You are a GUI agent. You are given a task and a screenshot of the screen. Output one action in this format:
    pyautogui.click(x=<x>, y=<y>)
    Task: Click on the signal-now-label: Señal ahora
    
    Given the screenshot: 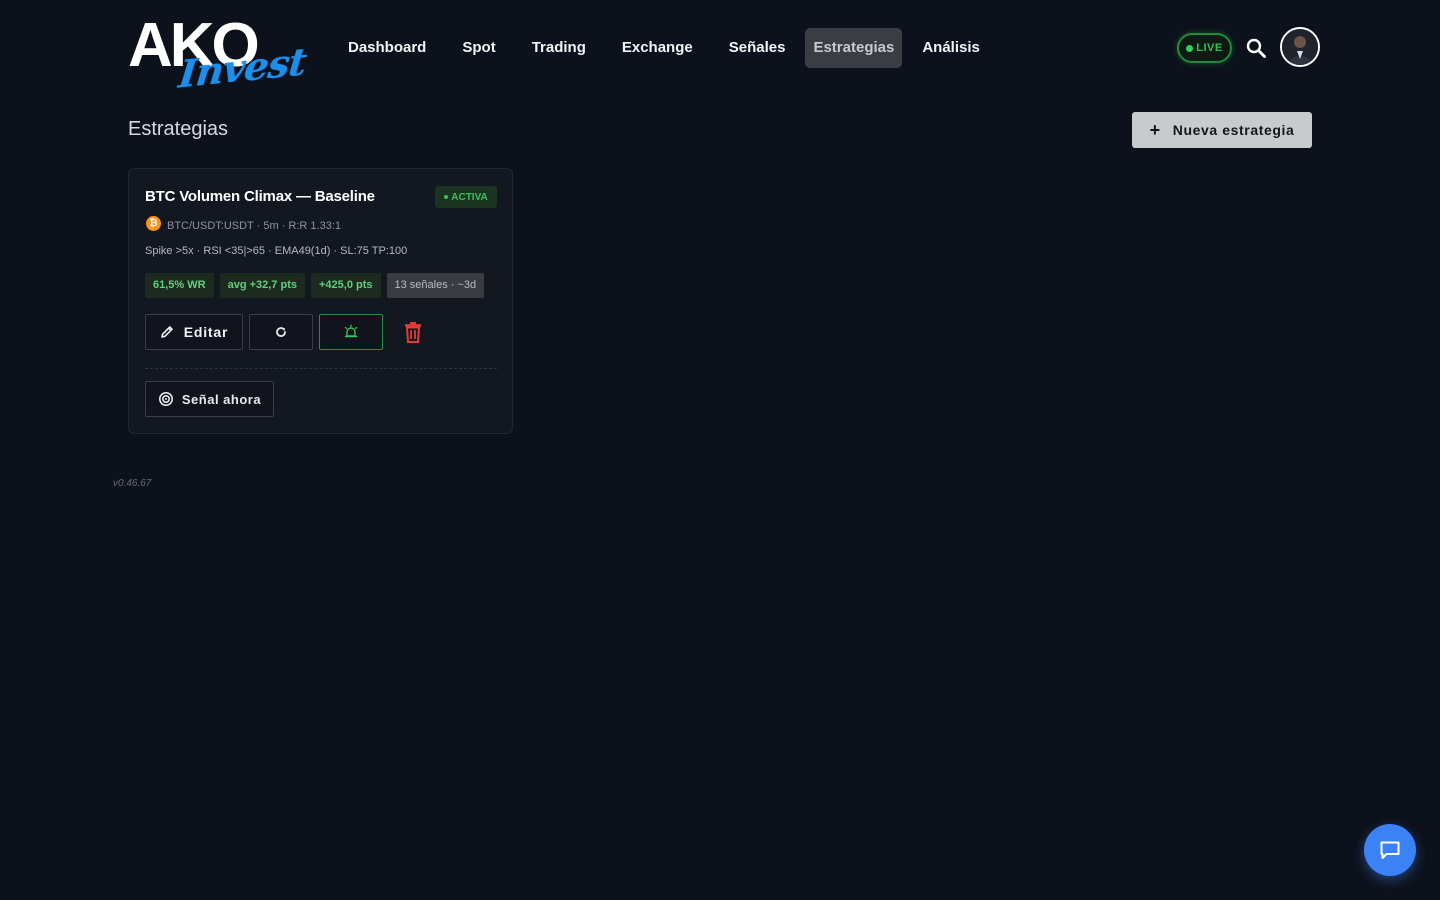 What is the action you would take?
    pyautogui.click(x=221, y=399)
    